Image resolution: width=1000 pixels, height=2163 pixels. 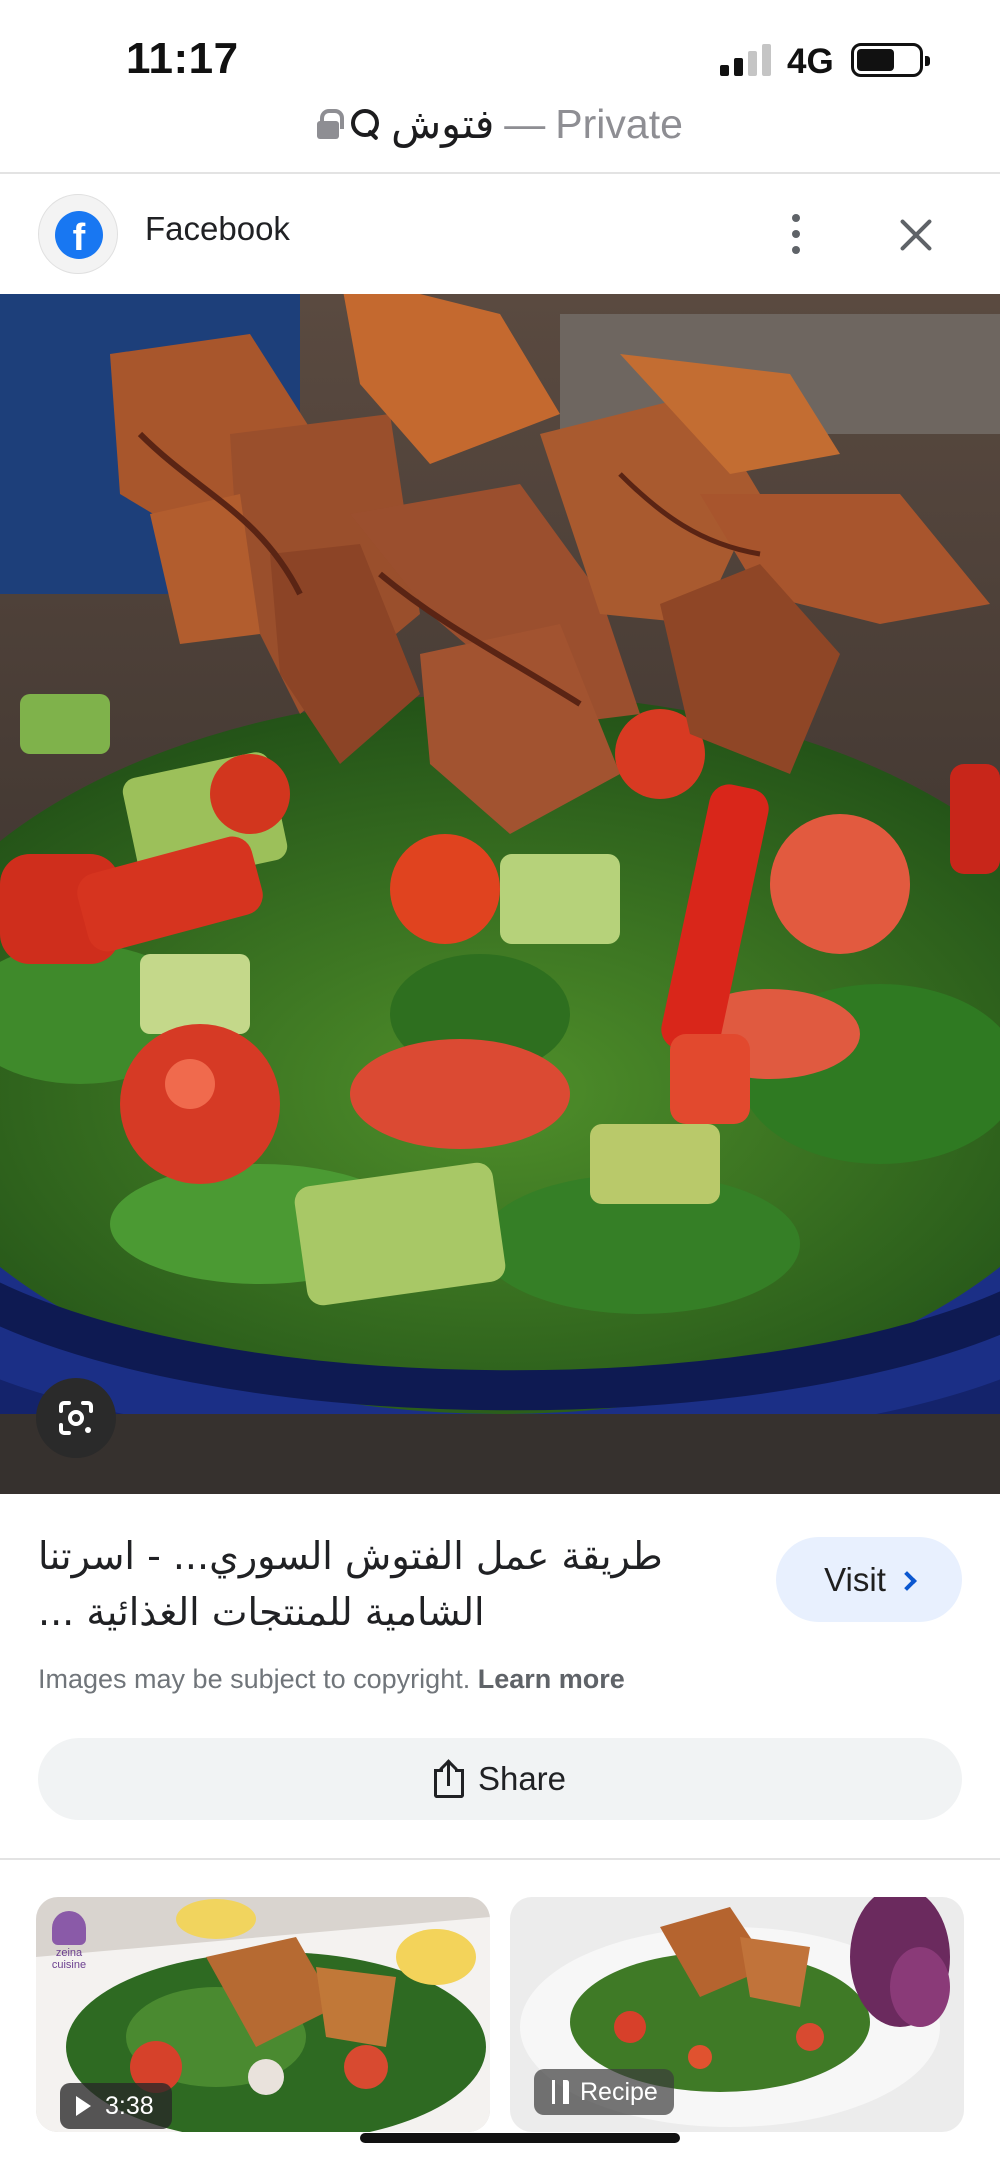 I want to click on video-duration: 3:38, so click(x=129, y=2105).